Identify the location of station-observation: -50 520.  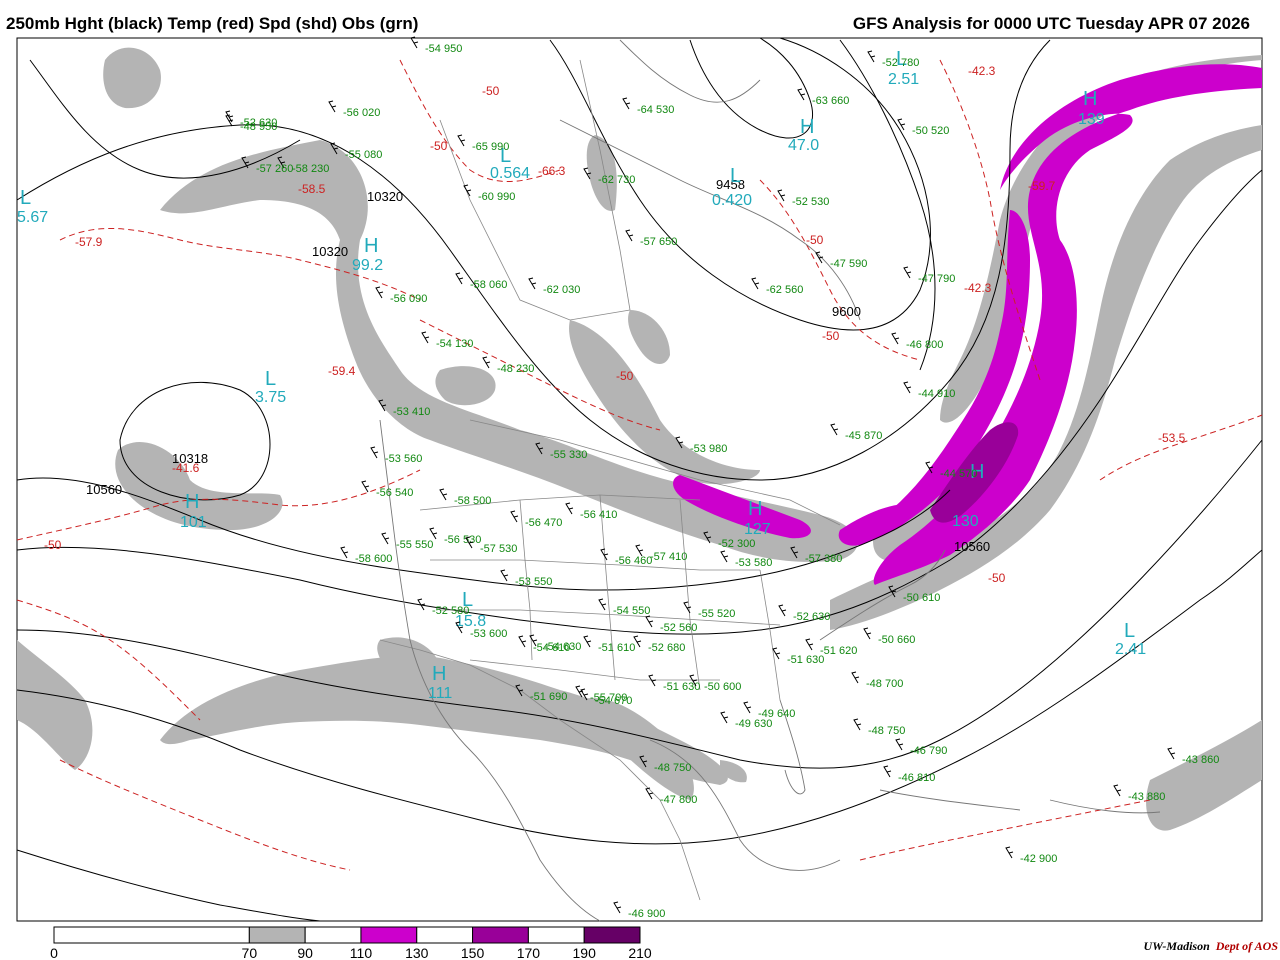
(930, 131).